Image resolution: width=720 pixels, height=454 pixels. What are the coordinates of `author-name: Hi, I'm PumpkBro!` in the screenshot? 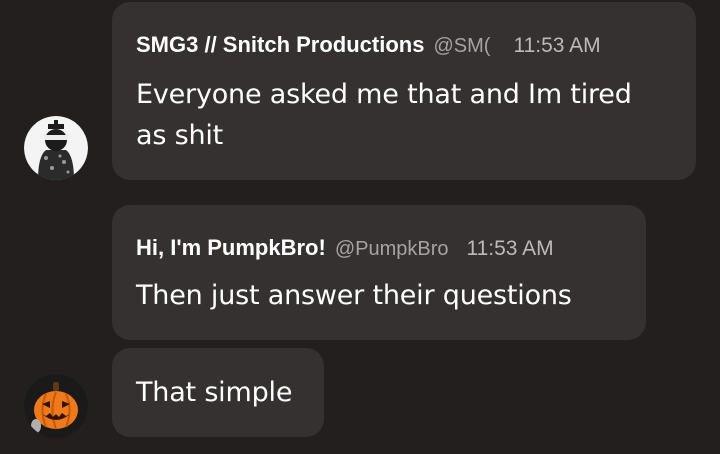 It's located at (231, 248).